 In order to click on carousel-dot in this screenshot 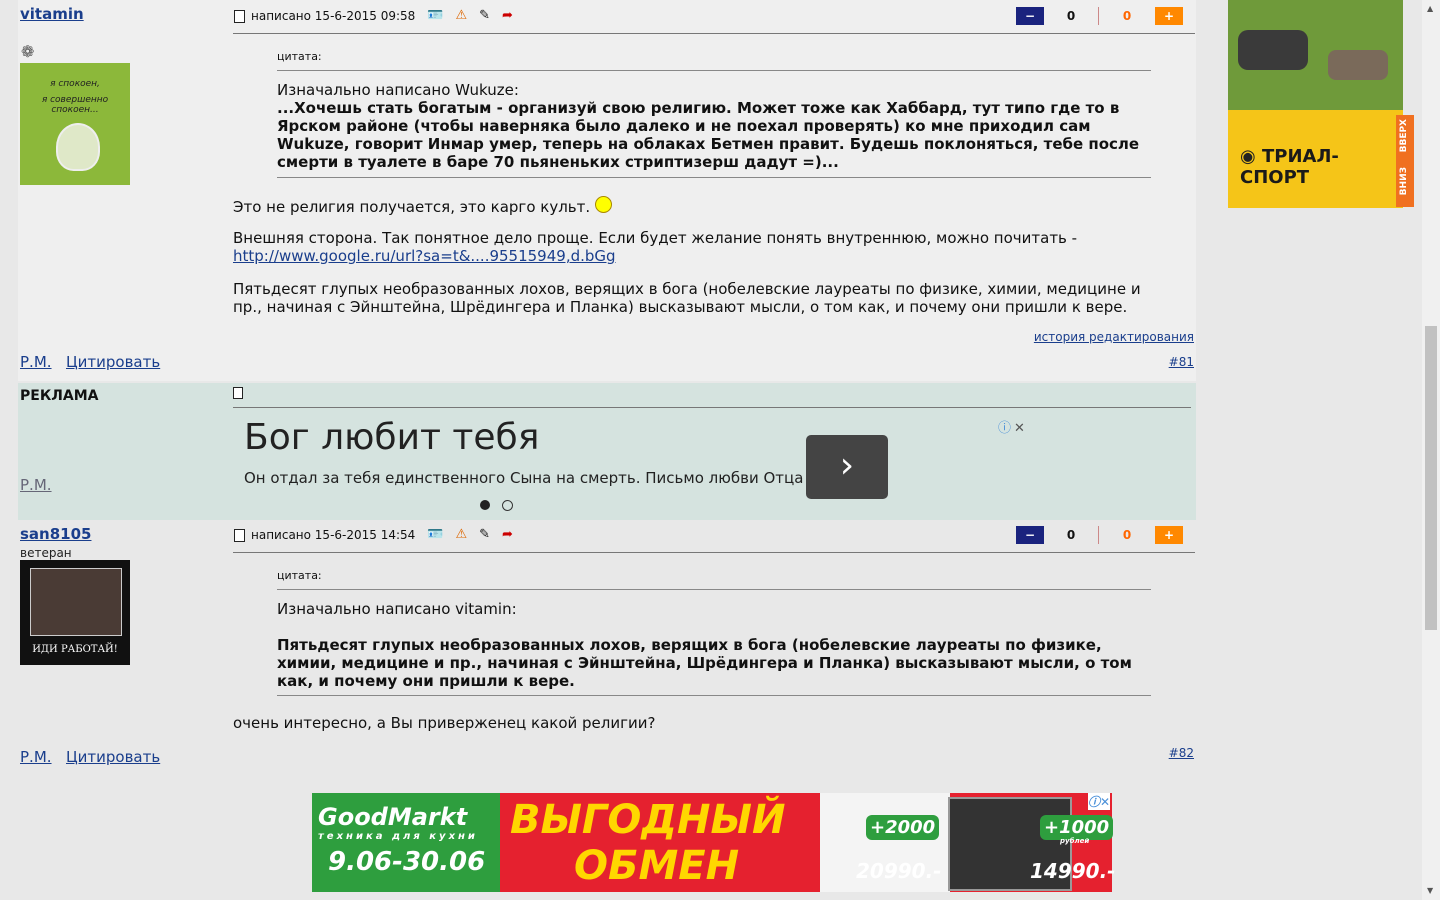, I will do `click(507, 505)`.